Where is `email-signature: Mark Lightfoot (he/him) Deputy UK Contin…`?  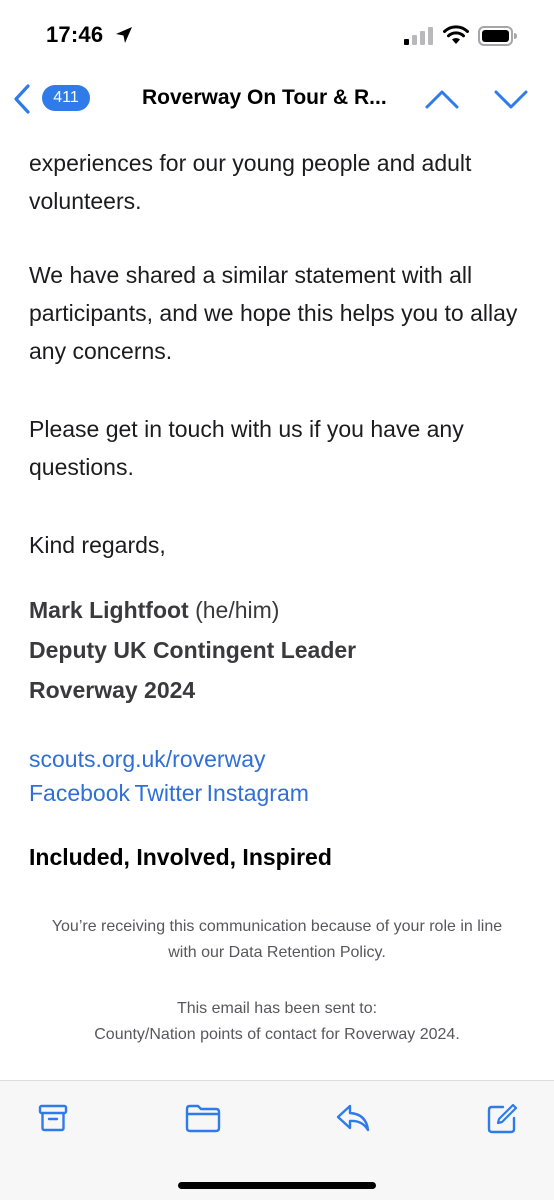
email-signature: Mark Lightfoot (he/him) Deputy UK Contin… is located at coordinates (279, 650).